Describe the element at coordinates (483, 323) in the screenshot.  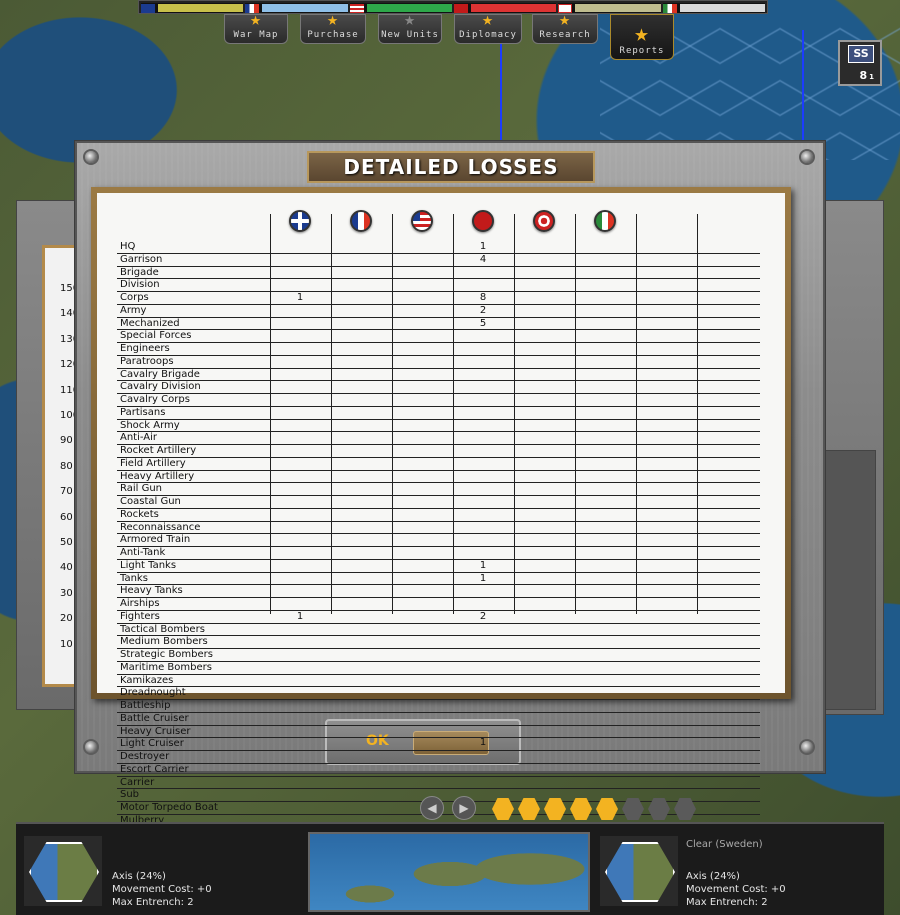
I see `table-cell: 5` at that location.